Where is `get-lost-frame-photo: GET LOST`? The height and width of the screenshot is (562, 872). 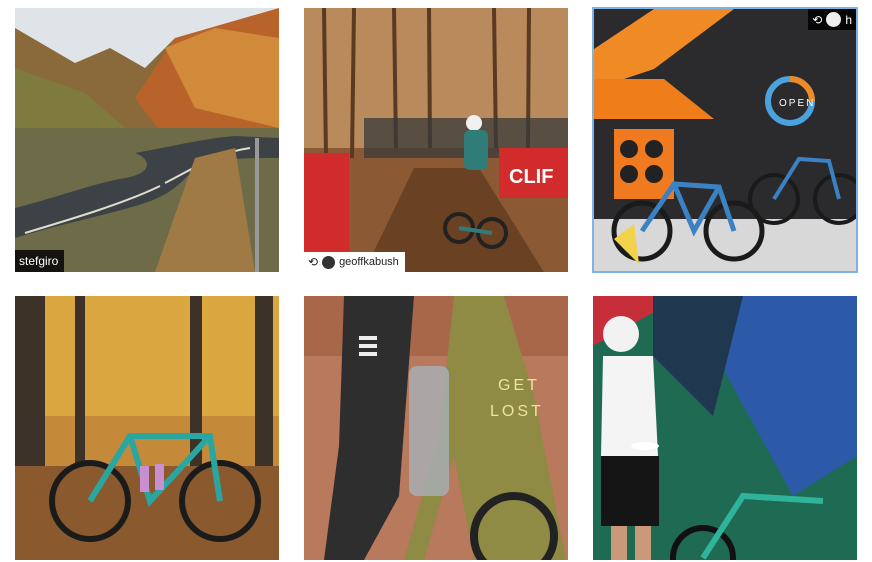
get-lost-frame-photo: GET LOST is located at coordinates (436, 428).